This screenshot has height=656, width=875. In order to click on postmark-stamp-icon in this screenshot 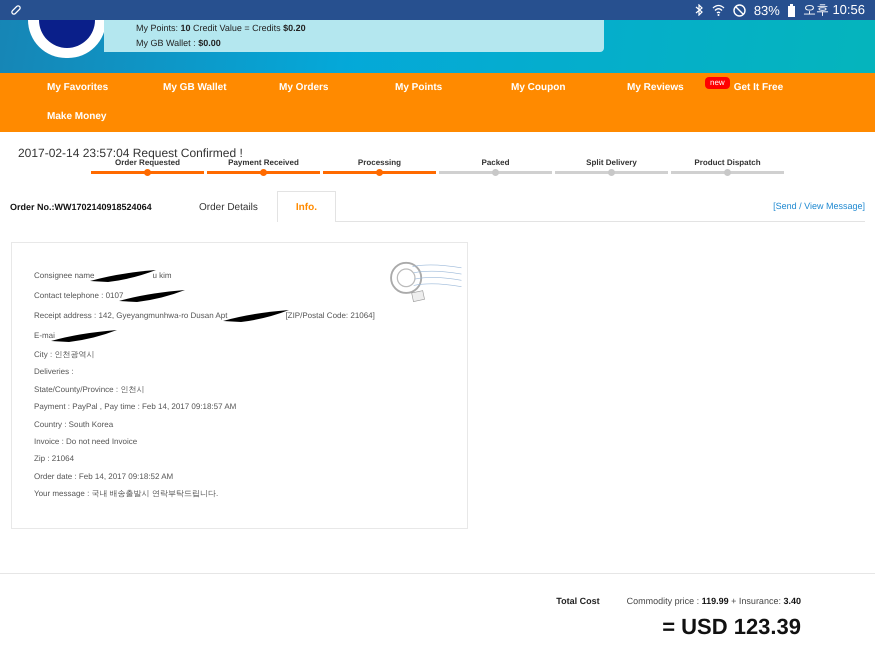, I will do `click(425, 281)`.